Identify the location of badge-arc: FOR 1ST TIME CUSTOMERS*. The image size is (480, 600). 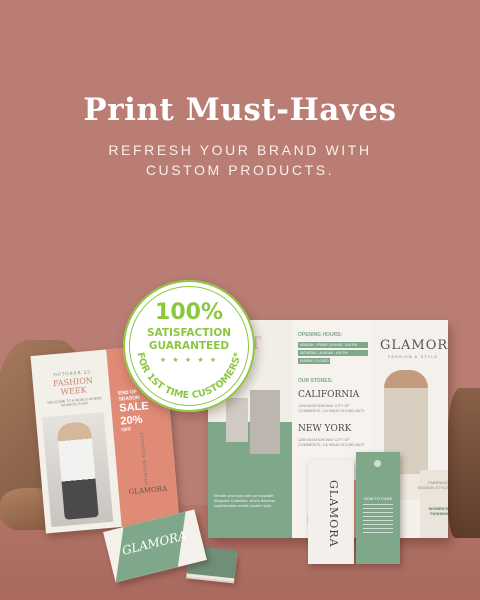
(188, 376).